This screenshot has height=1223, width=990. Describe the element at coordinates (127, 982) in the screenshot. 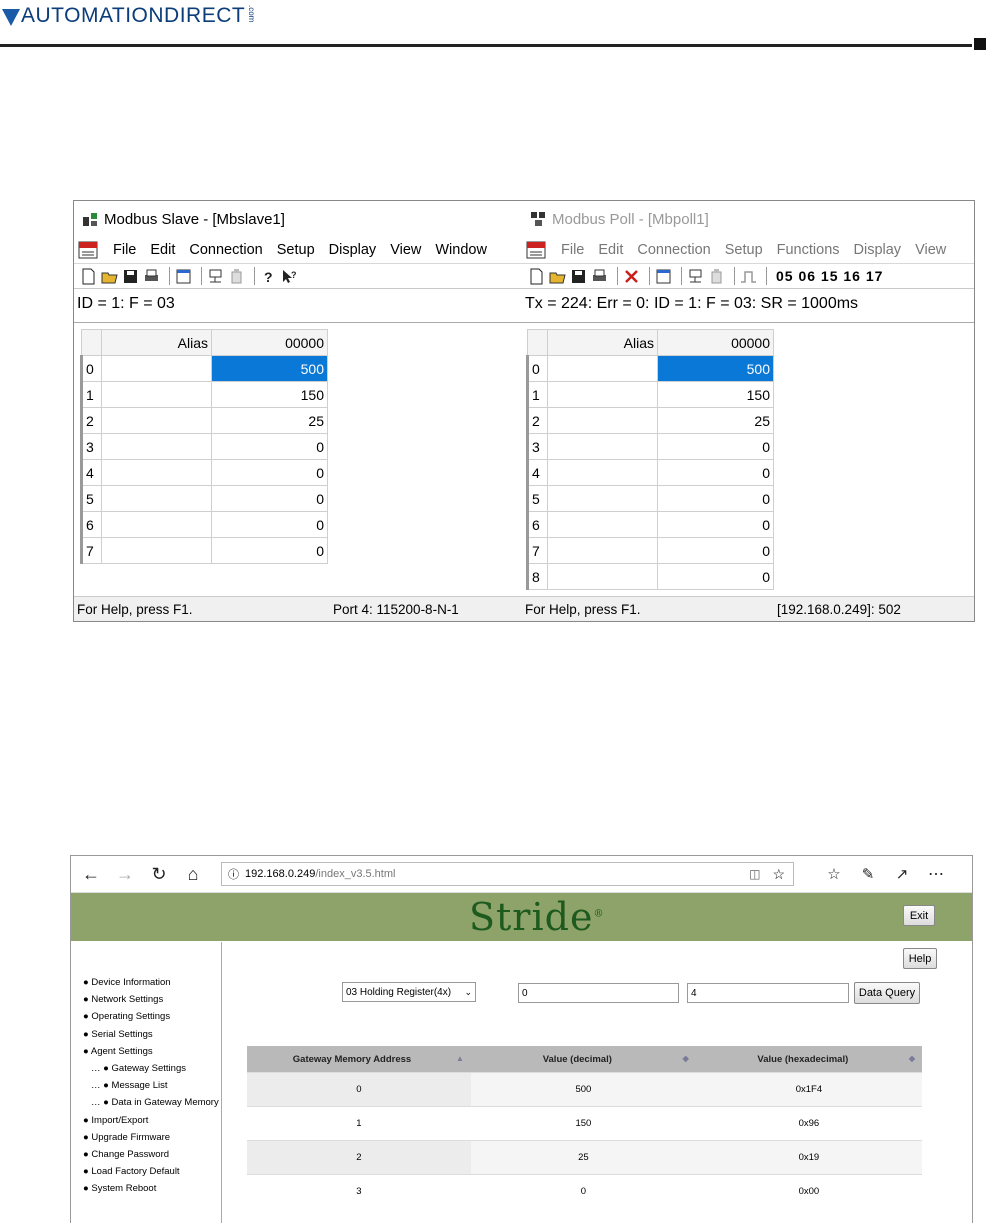

I see `sidebar-item: ● Device Information` at that location.